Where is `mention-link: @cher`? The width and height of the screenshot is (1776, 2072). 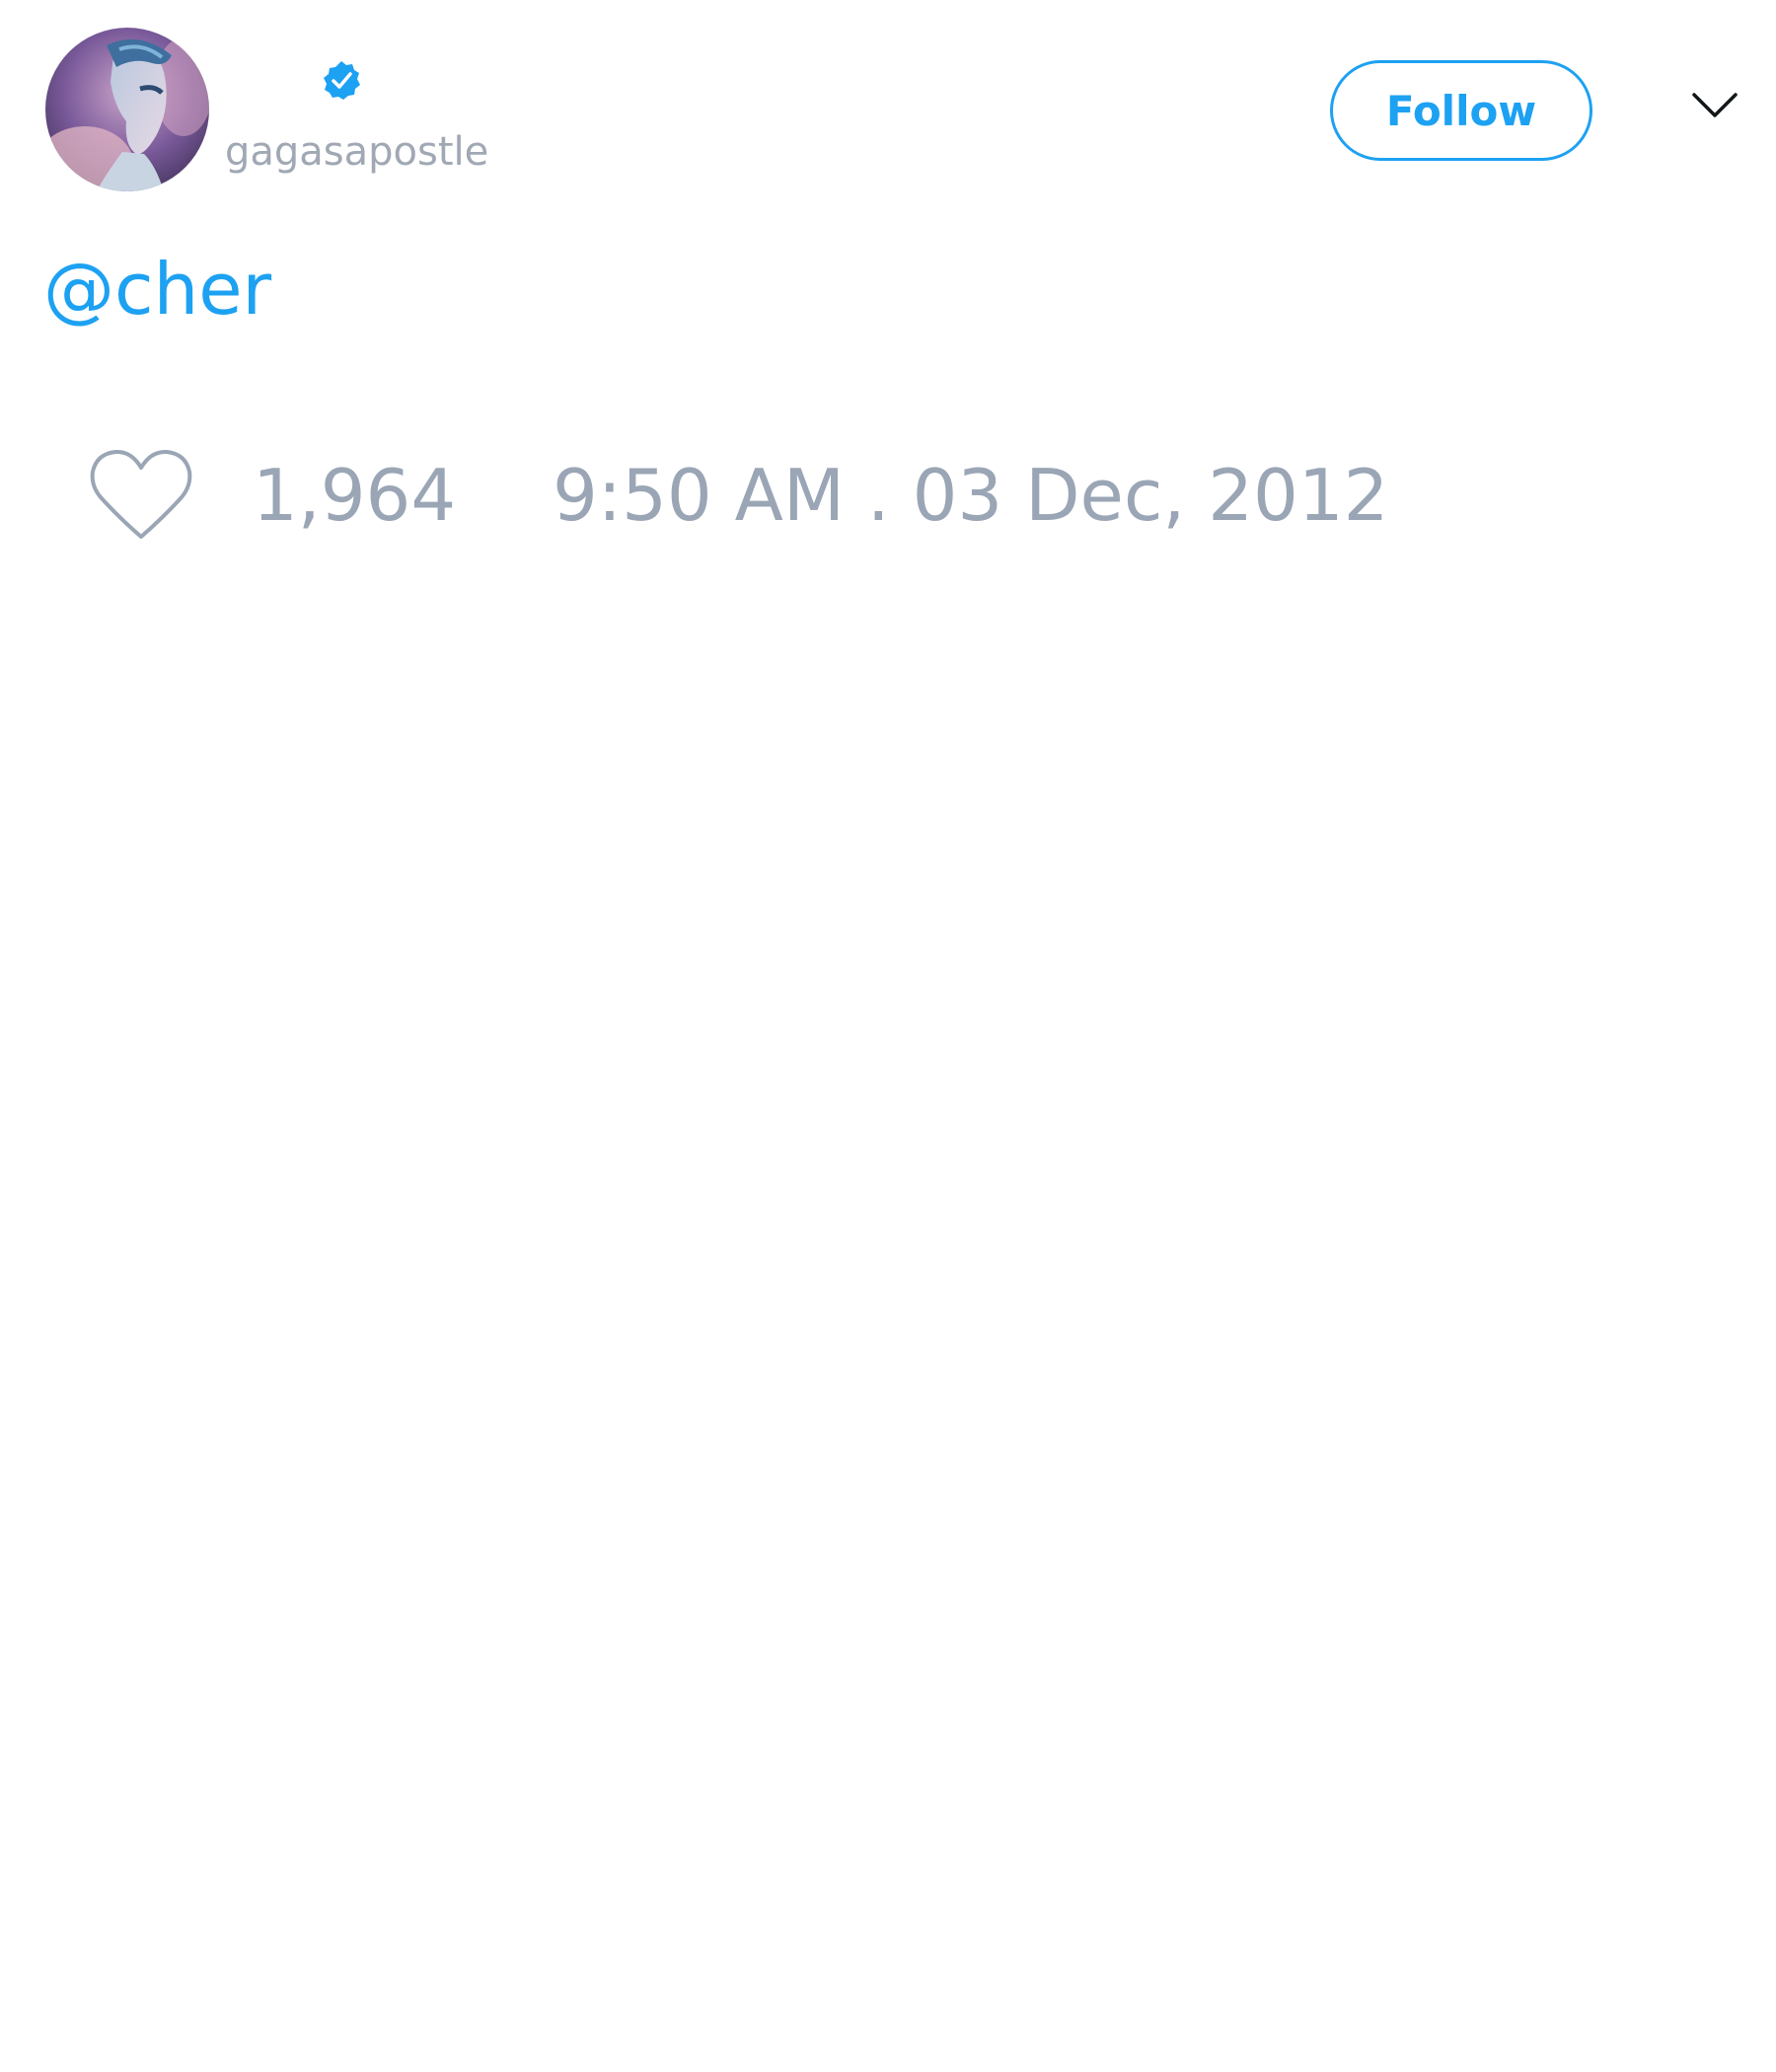 mention-link: @cher is located at coordinates (157, 290).